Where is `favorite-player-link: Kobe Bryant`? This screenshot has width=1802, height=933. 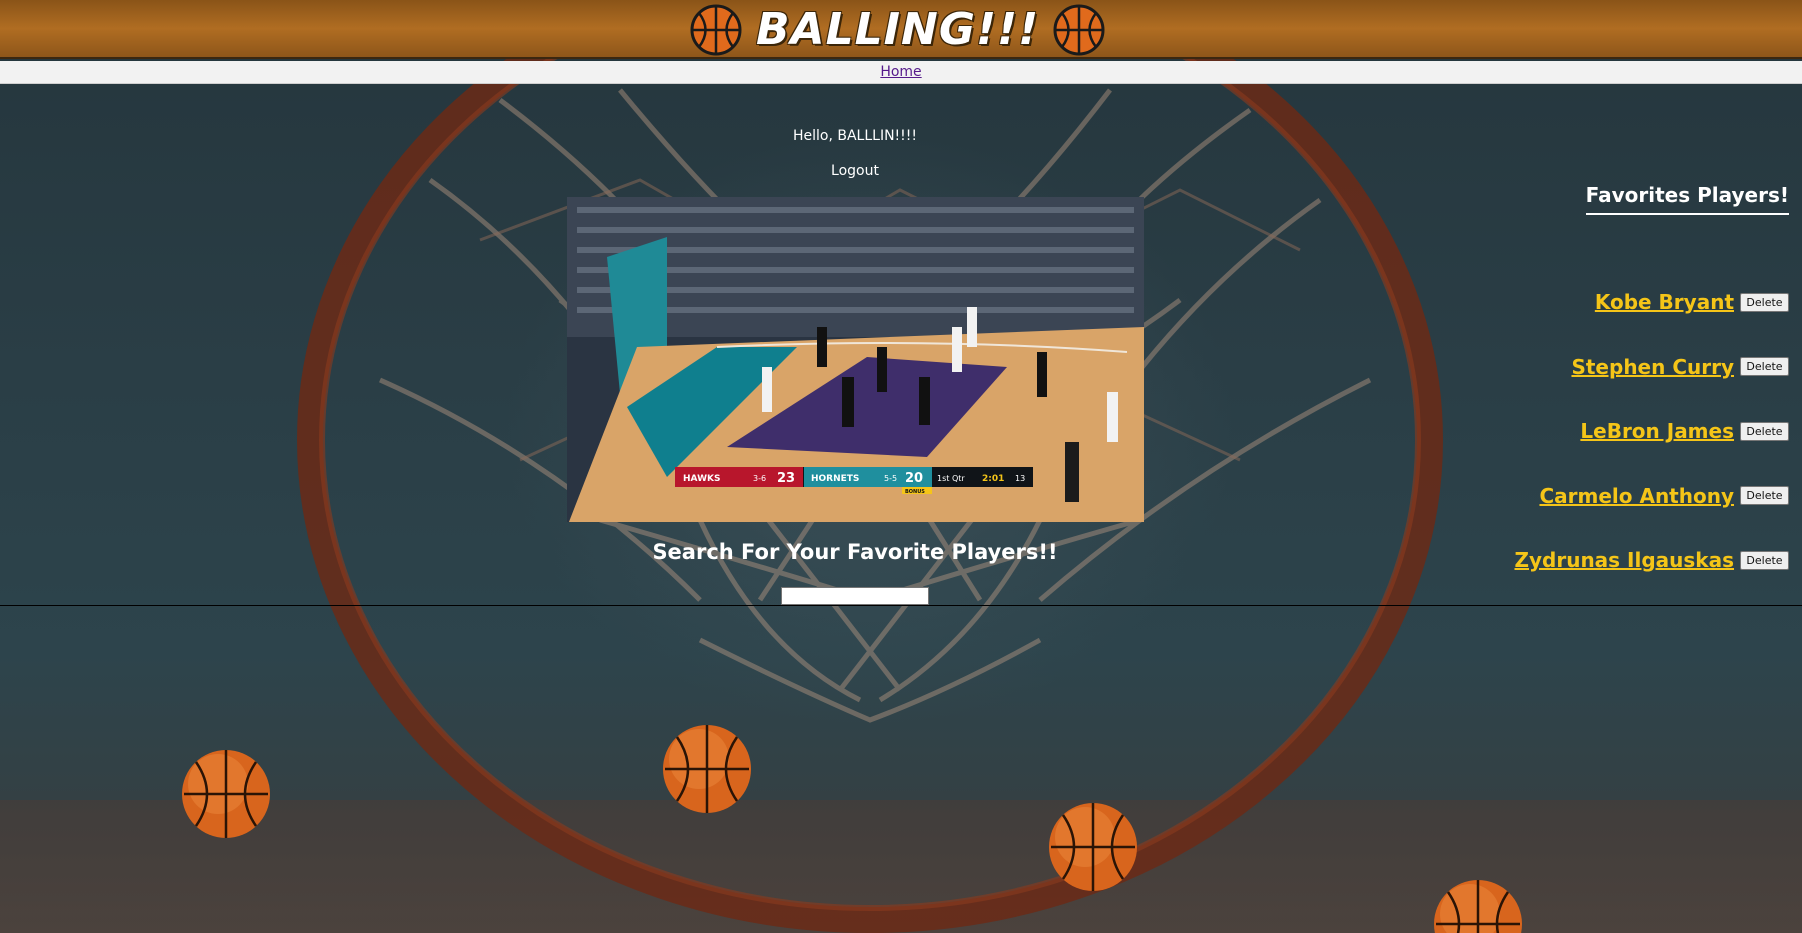
favorite-player-link: Kobe Bryant is located at coordinates (1664, 302).